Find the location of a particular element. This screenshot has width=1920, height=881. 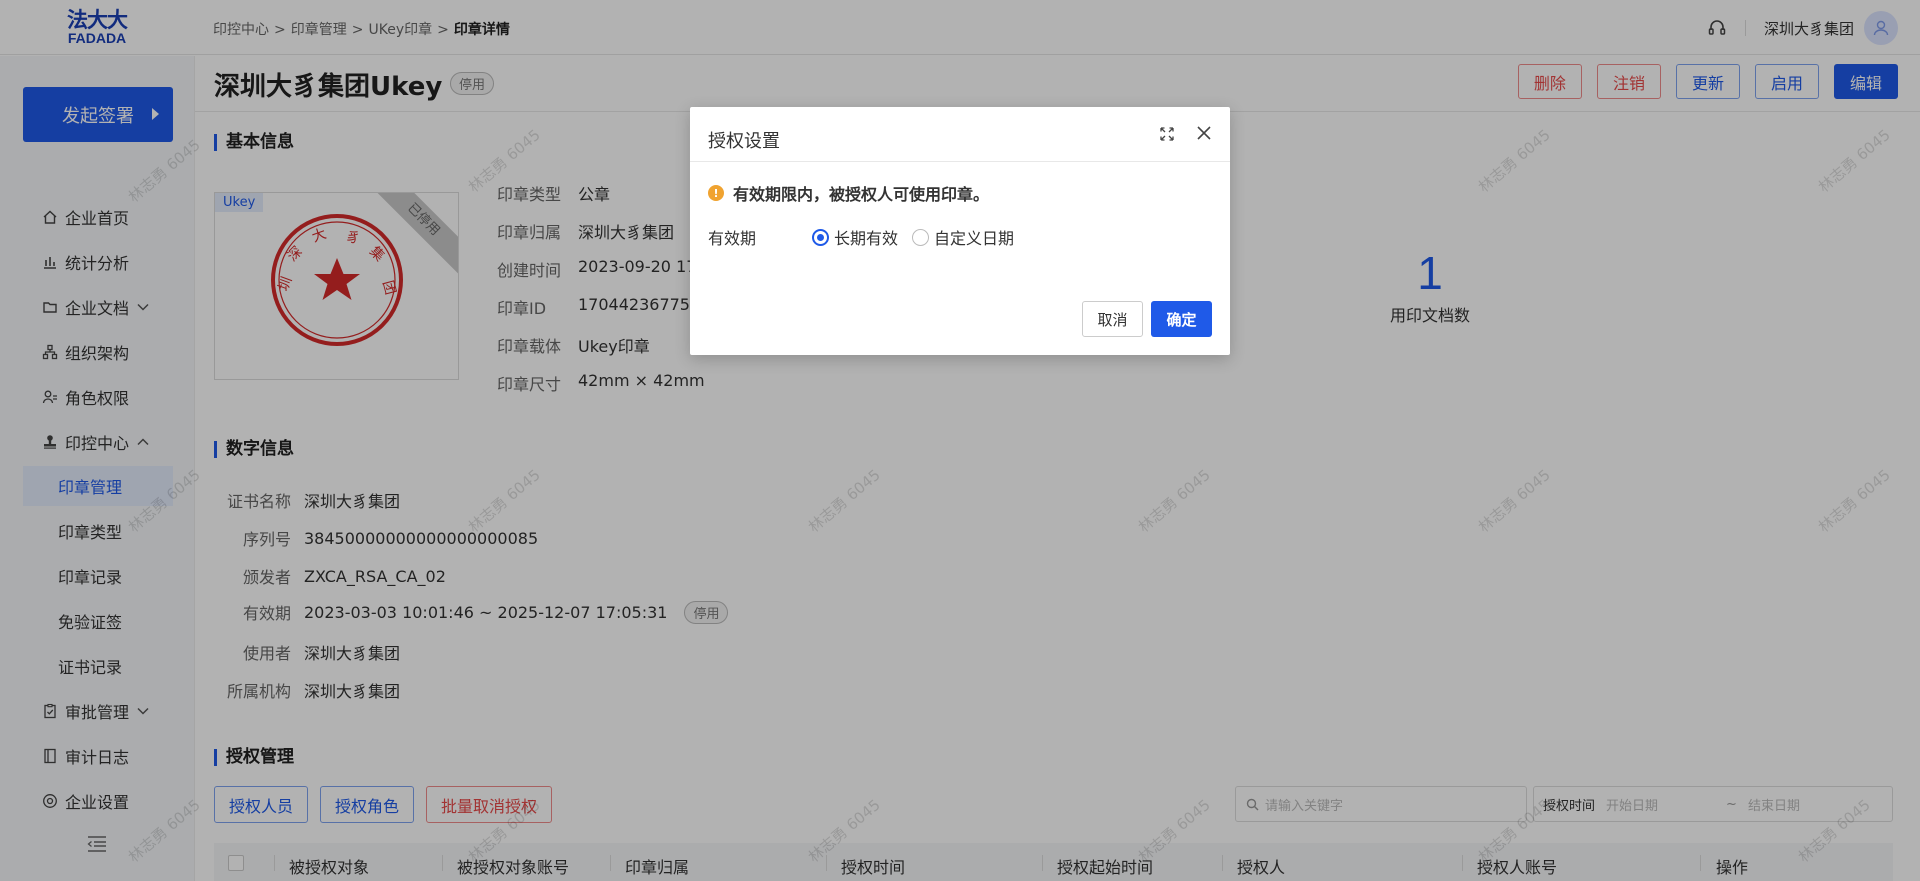

maximize-icon is located at coordinates (1167, 134).